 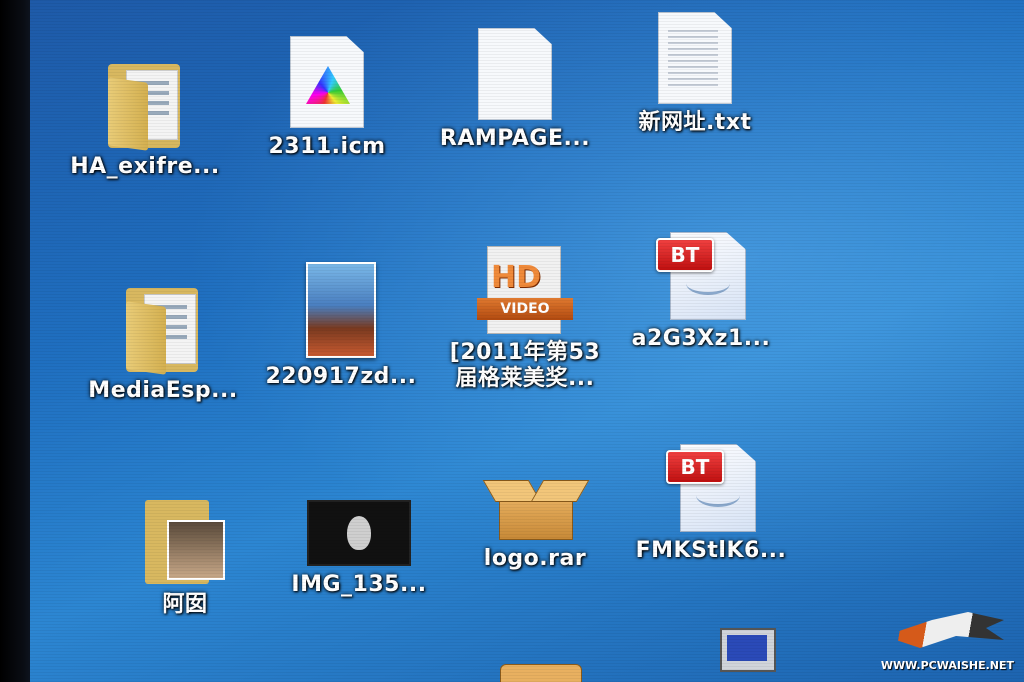 I want to click on color-profile-icon, so click(x=327, y=82).